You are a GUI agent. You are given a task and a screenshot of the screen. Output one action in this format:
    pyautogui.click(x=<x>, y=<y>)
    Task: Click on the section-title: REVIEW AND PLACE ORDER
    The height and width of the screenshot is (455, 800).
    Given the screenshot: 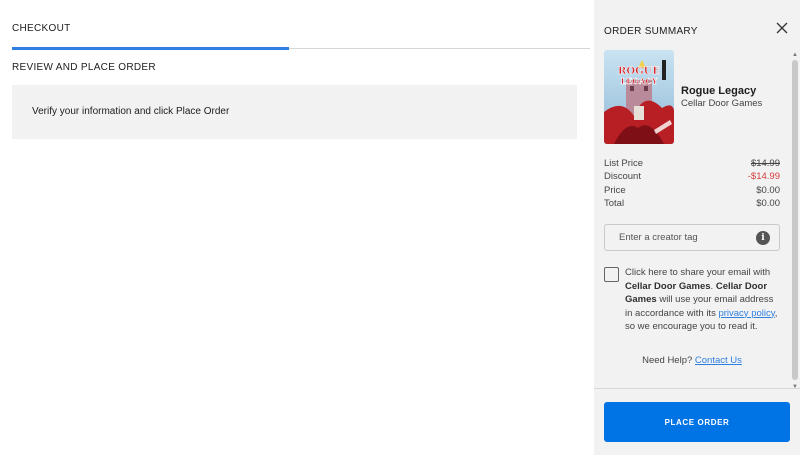 What is the action you would take?
    pyautogui.click(x=84, y=67)
    